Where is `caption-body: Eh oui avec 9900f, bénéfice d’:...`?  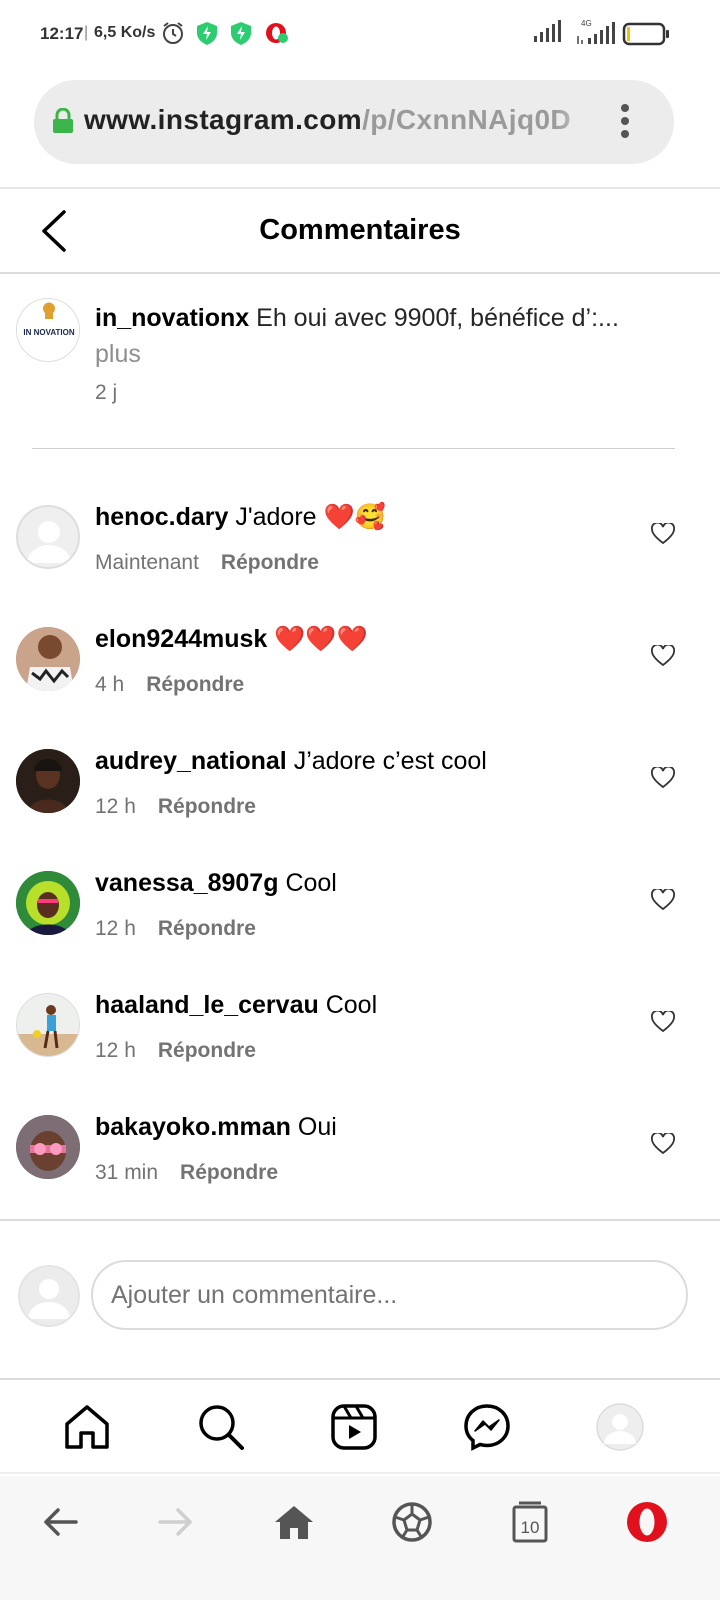
caption-body: Eh oui avec 9900f, bénéfice d’:... is located at coordinates (437, 318).